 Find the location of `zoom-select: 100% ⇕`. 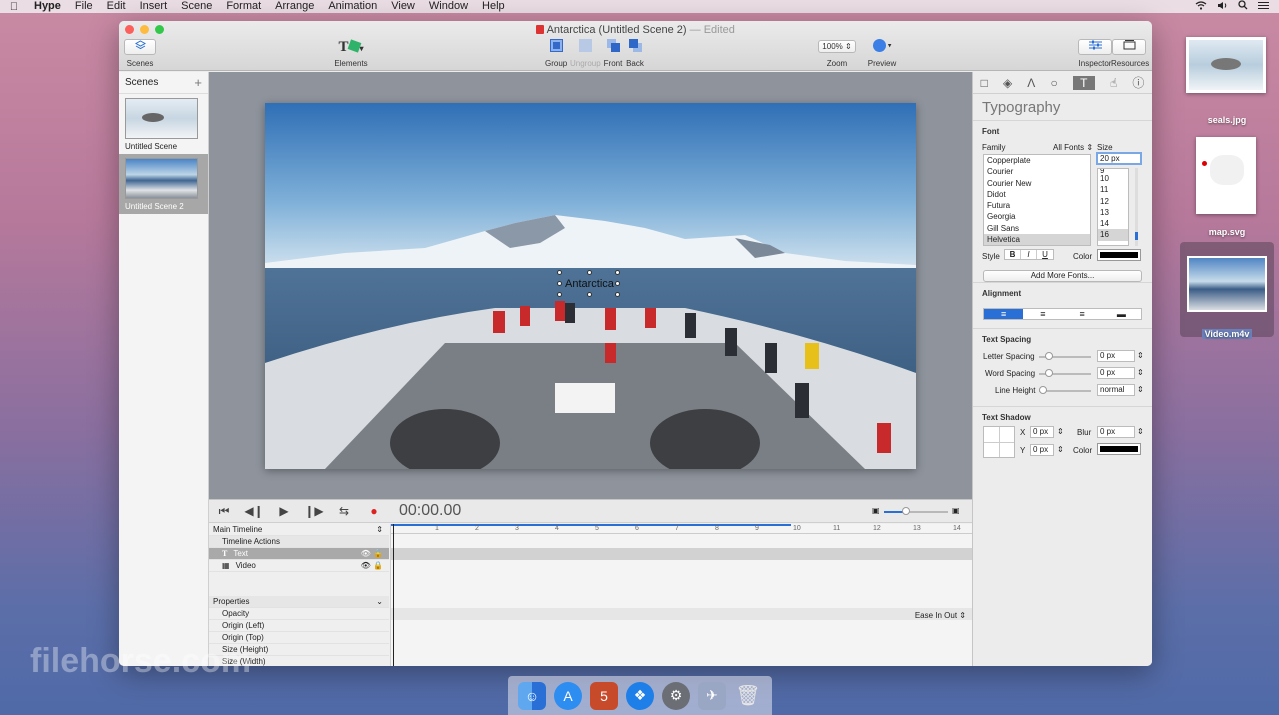

zoom-select: 100% ⇕ is located at coordinates (837, 46).